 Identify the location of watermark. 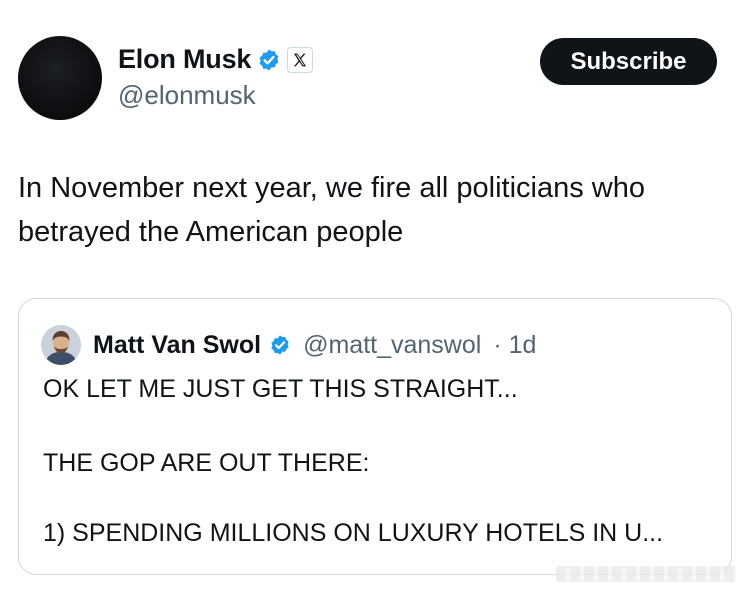
(646, 574).